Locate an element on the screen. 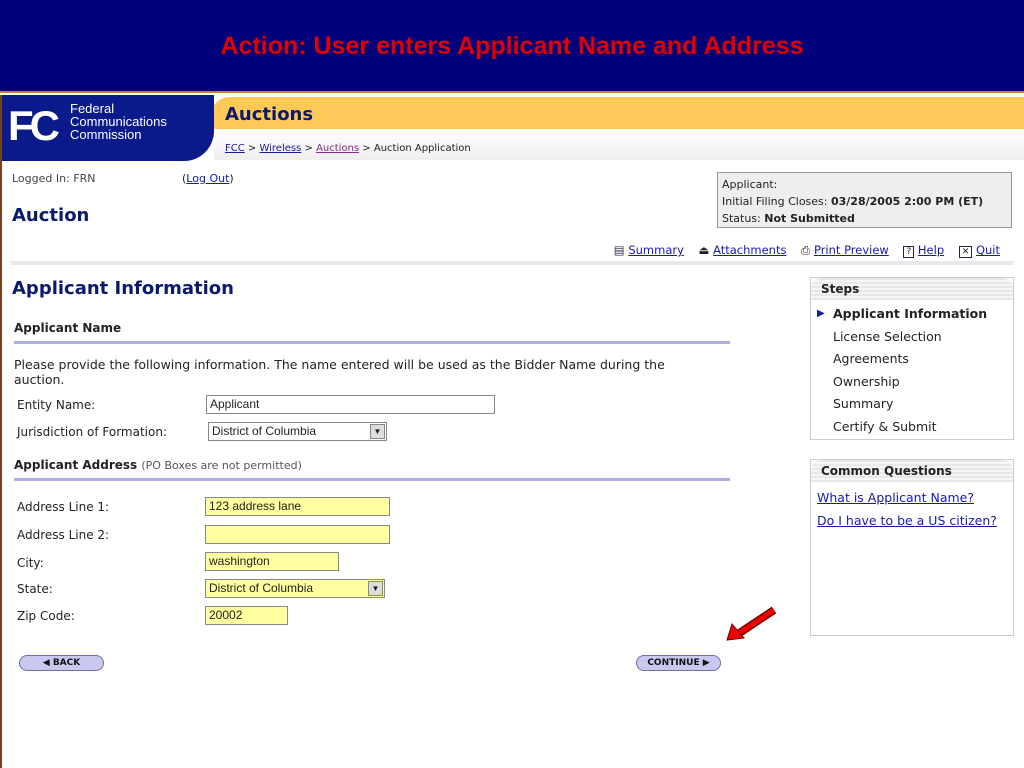  city-input: washington is located at coordinates (272, 561).